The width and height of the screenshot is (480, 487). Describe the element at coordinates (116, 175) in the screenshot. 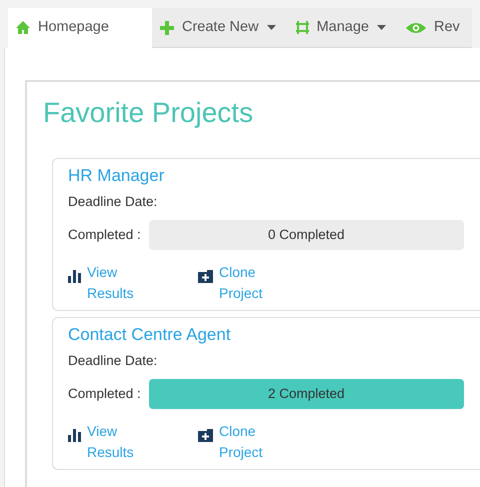

I see `project-title-link: HR Manager` at that location.